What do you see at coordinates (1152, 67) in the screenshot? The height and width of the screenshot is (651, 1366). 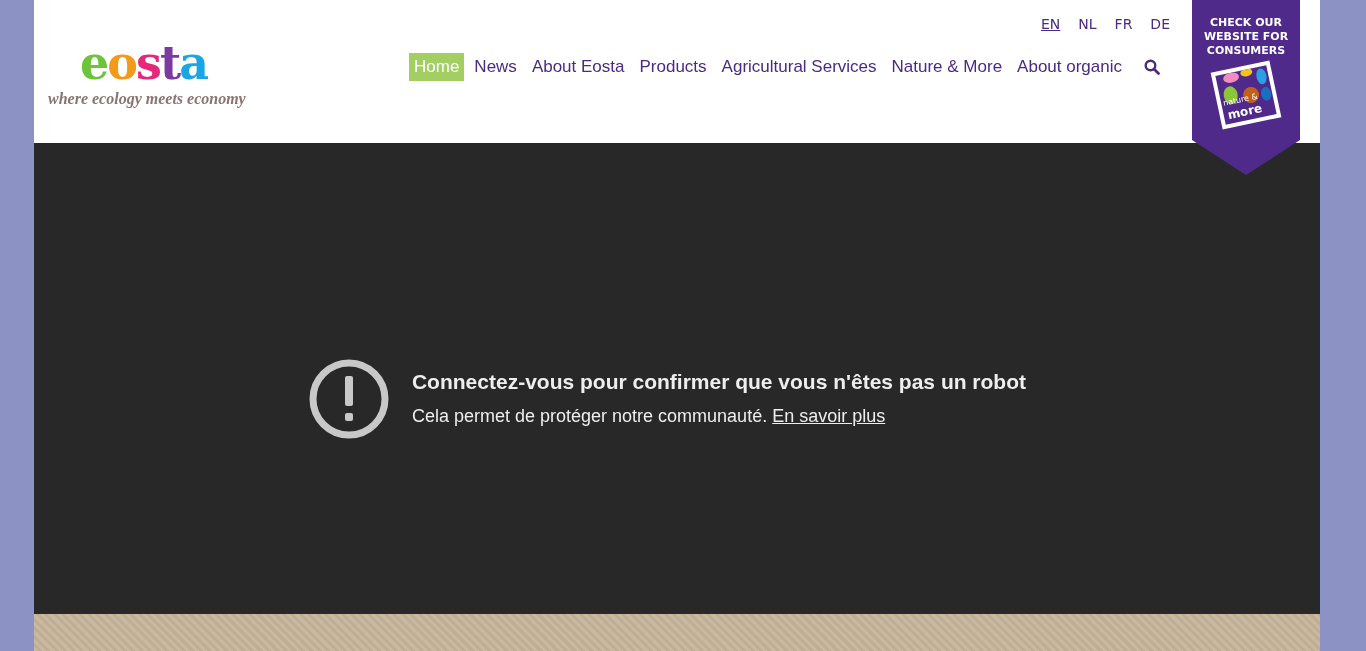 I see `search-icon` at bounding box center [1152, 67].